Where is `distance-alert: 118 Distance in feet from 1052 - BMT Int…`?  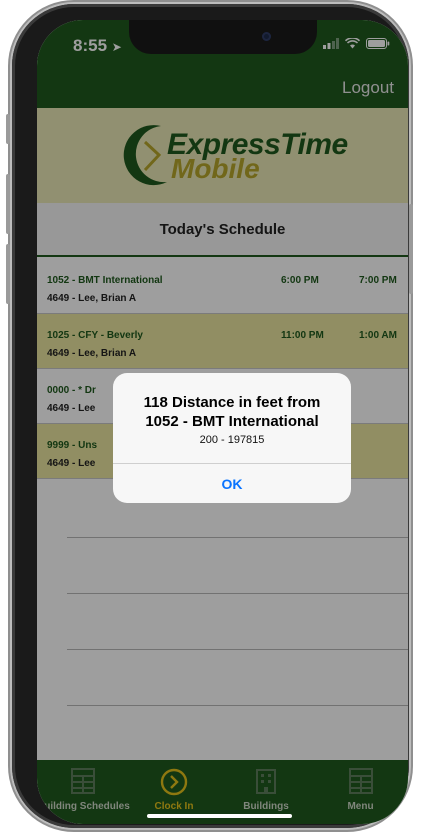 distance-alert: 118 Distance in feet from 1052 - BMT Int… is located at coordinates (232, 438).